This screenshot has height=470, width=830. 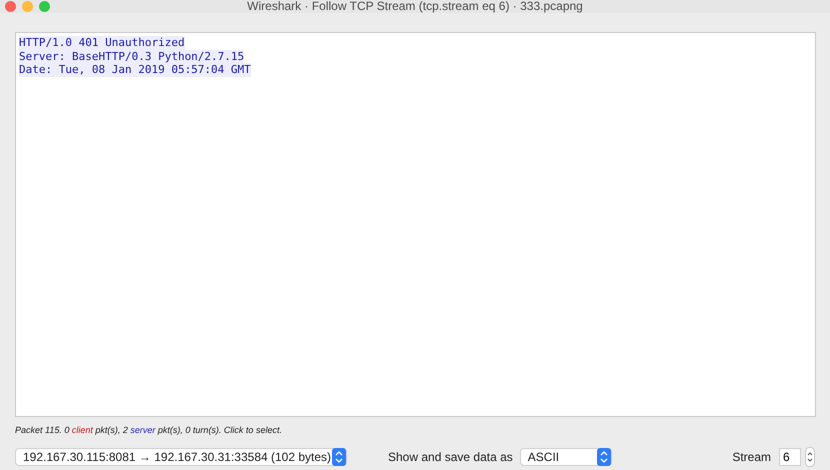 I want to click on format-label: Show and save data as, so click(x=450, y=457).